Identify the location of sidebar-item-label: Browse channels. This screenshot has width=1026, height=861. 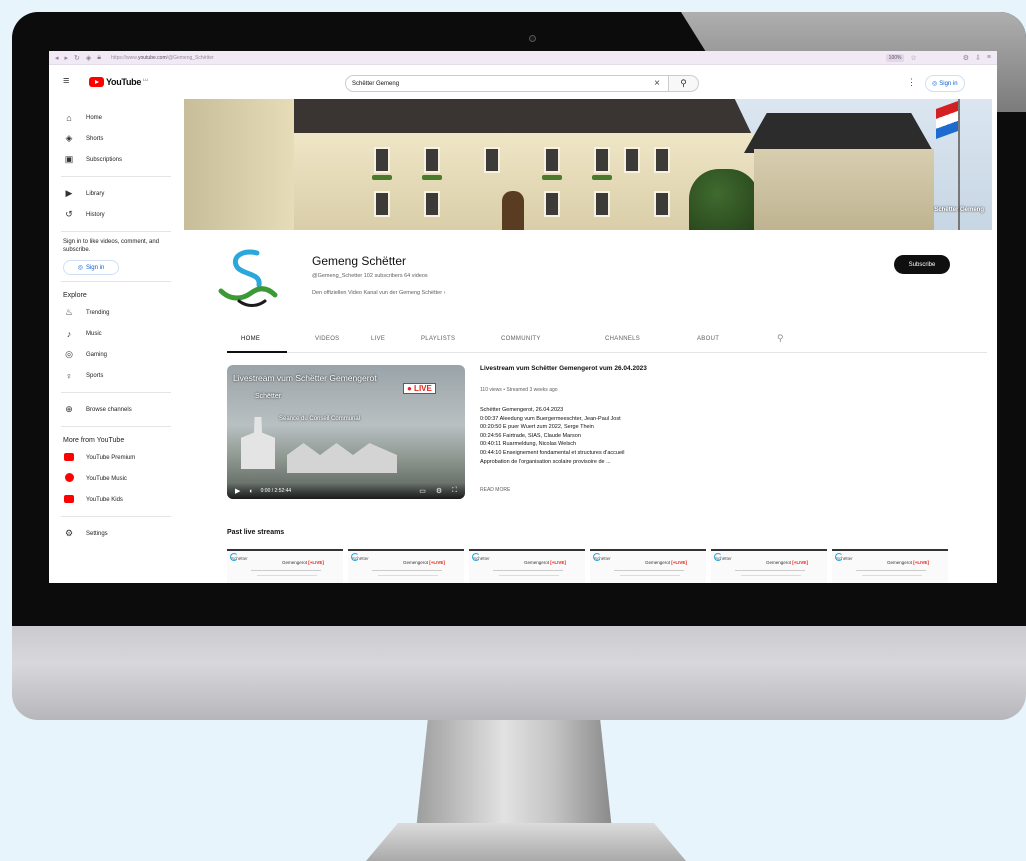
(109, 409).